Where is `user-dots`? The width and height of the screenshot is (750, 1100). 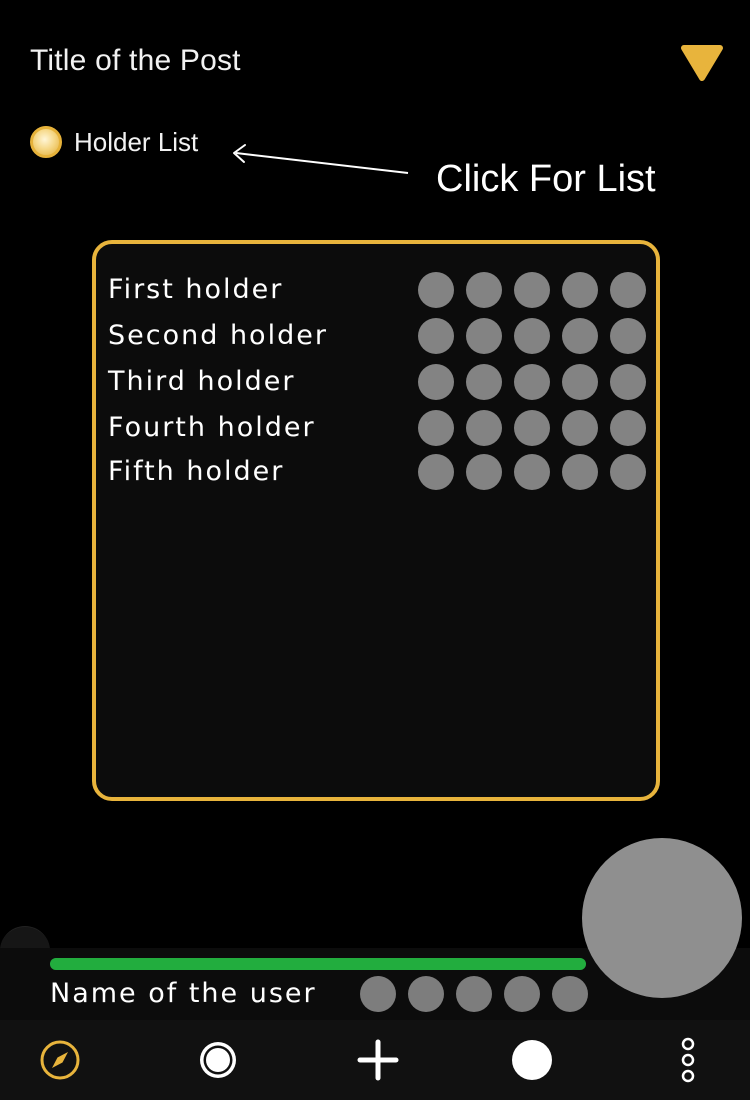 user-dots is located at coordinates (474, 994).